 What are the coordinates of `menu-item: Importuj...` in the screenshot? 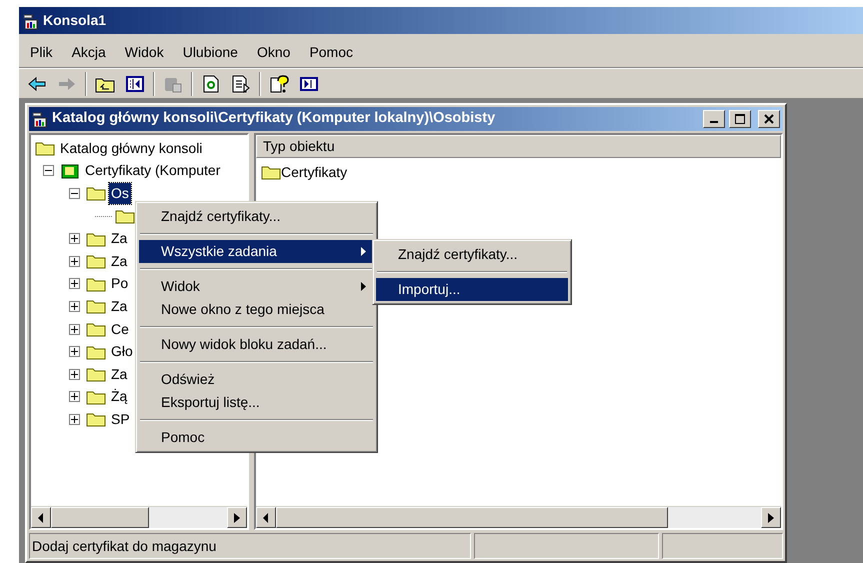 It's located at (472, 289).